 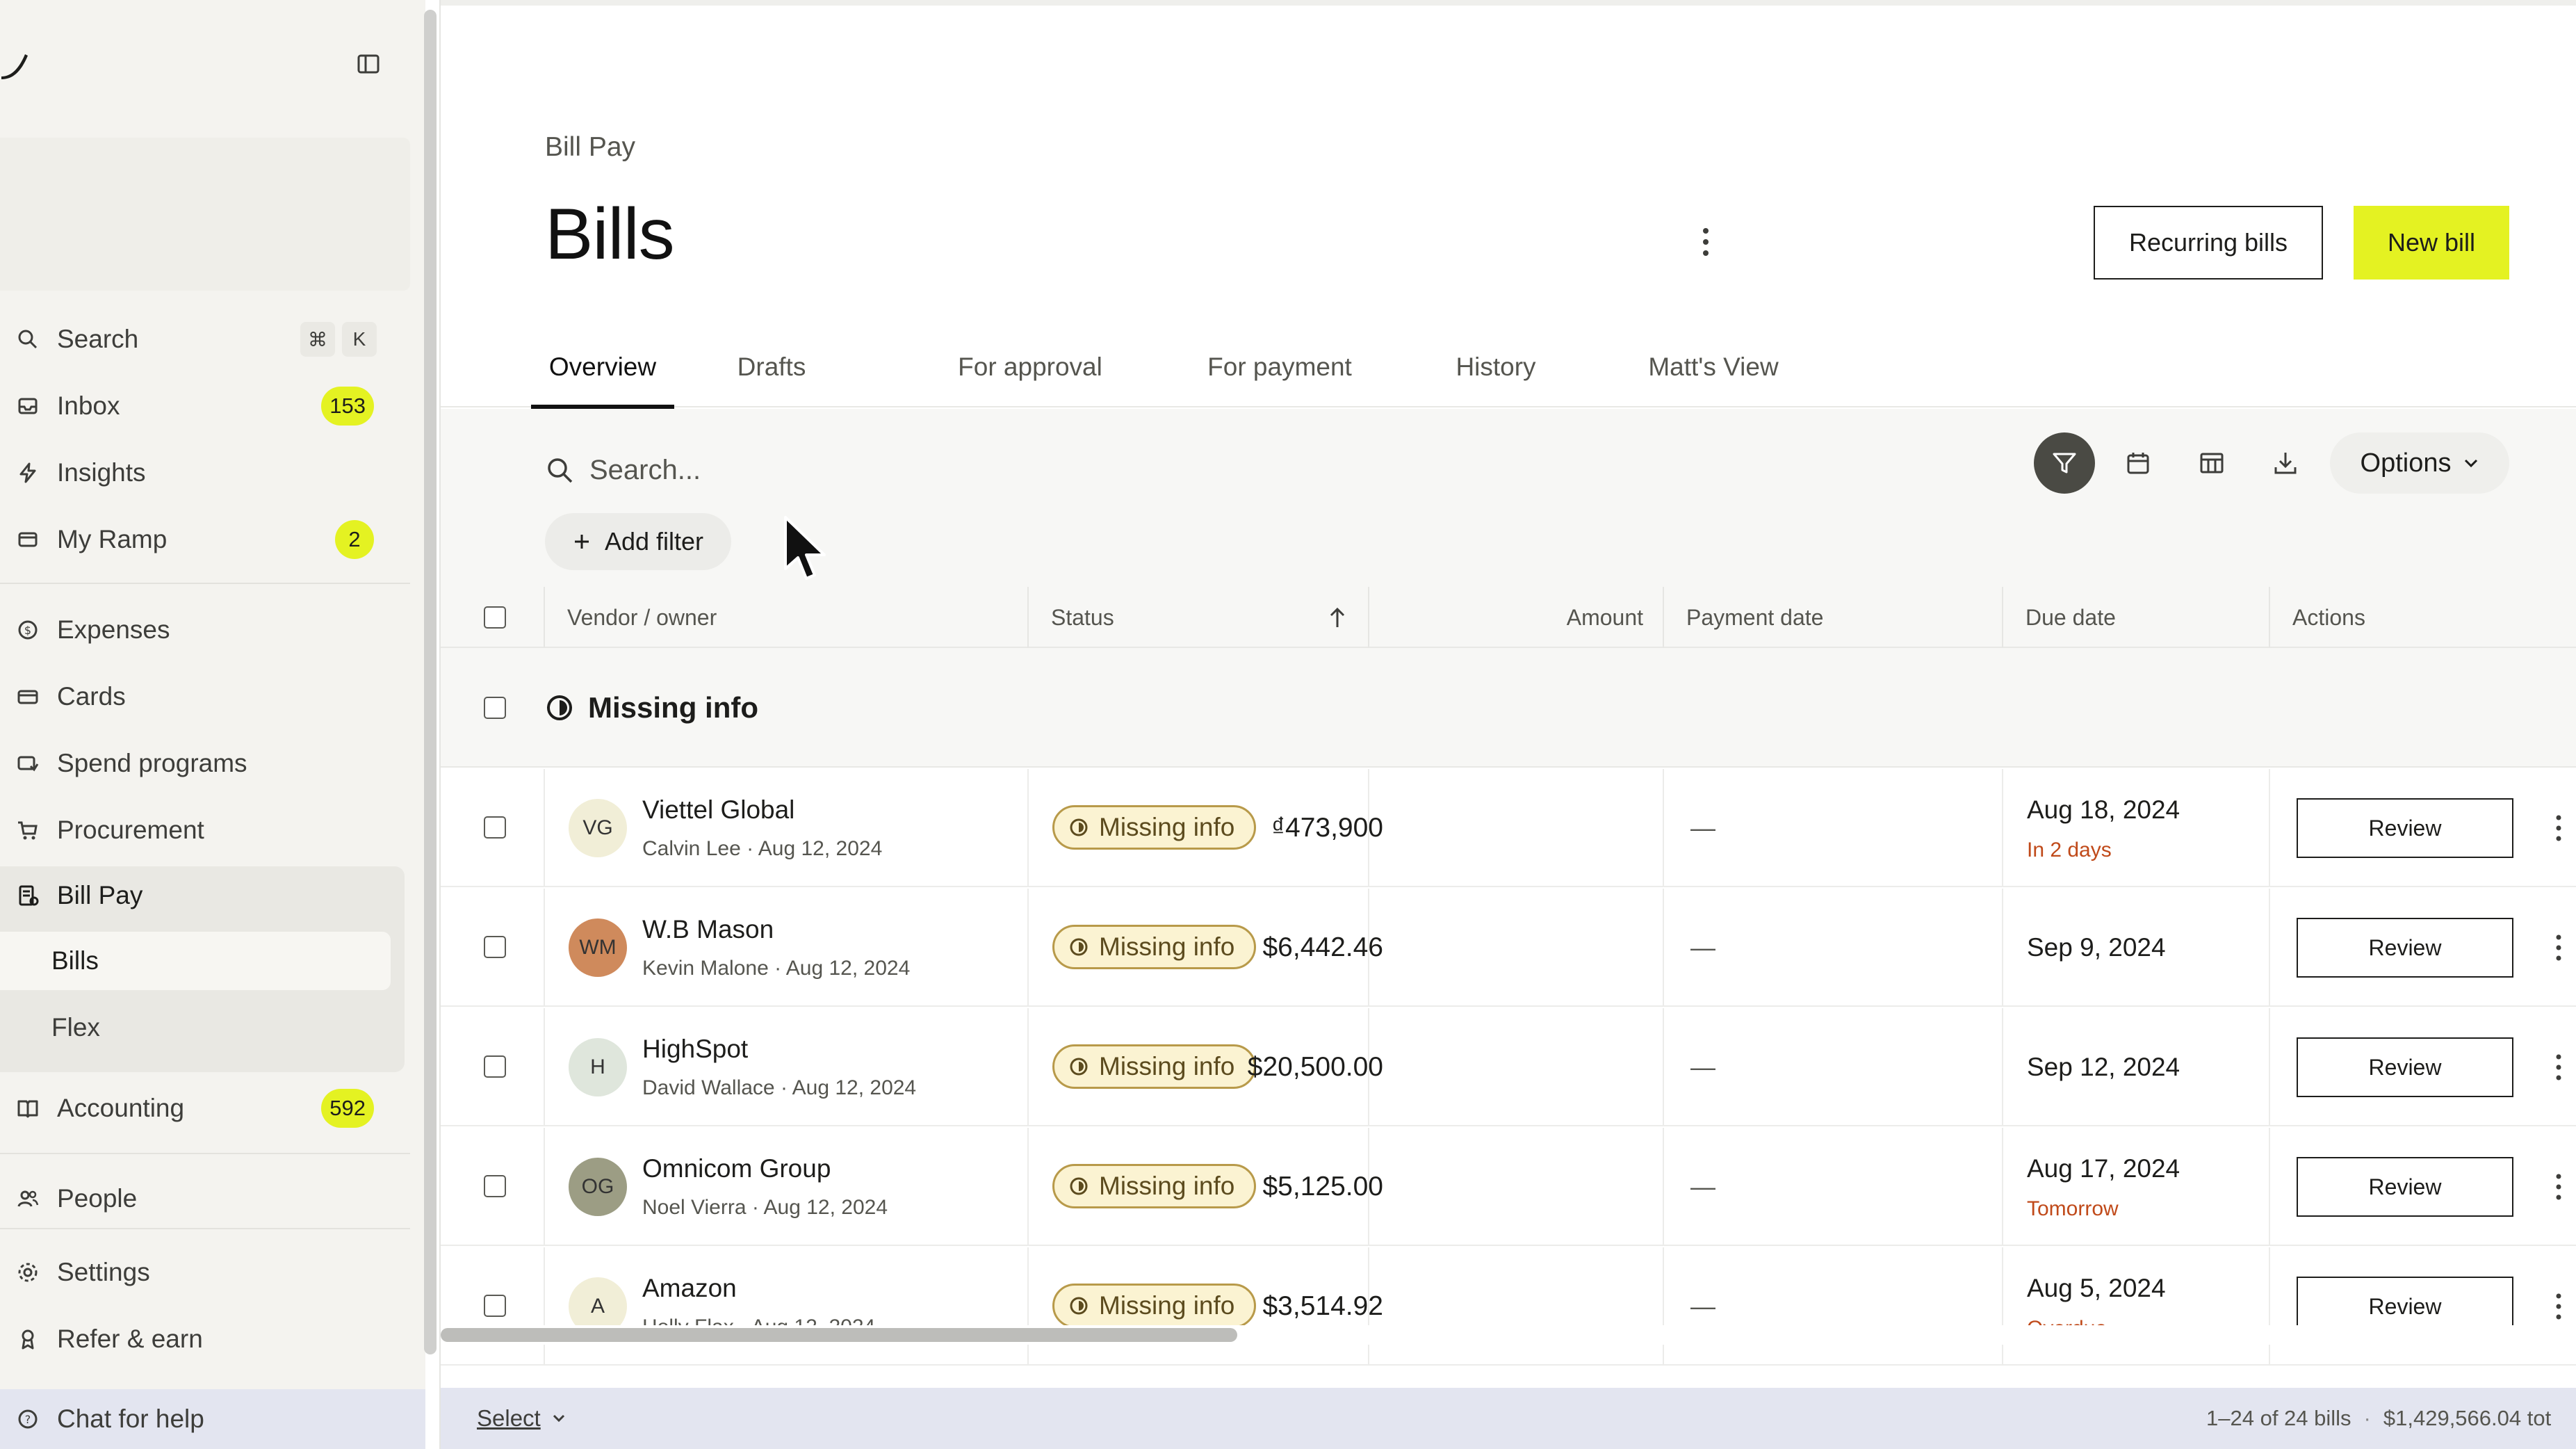 What do you see at coordinates (1030, 367) in the screenshot?
I see `tab-for-approval: For approval` at bounding box center [1030, 367].